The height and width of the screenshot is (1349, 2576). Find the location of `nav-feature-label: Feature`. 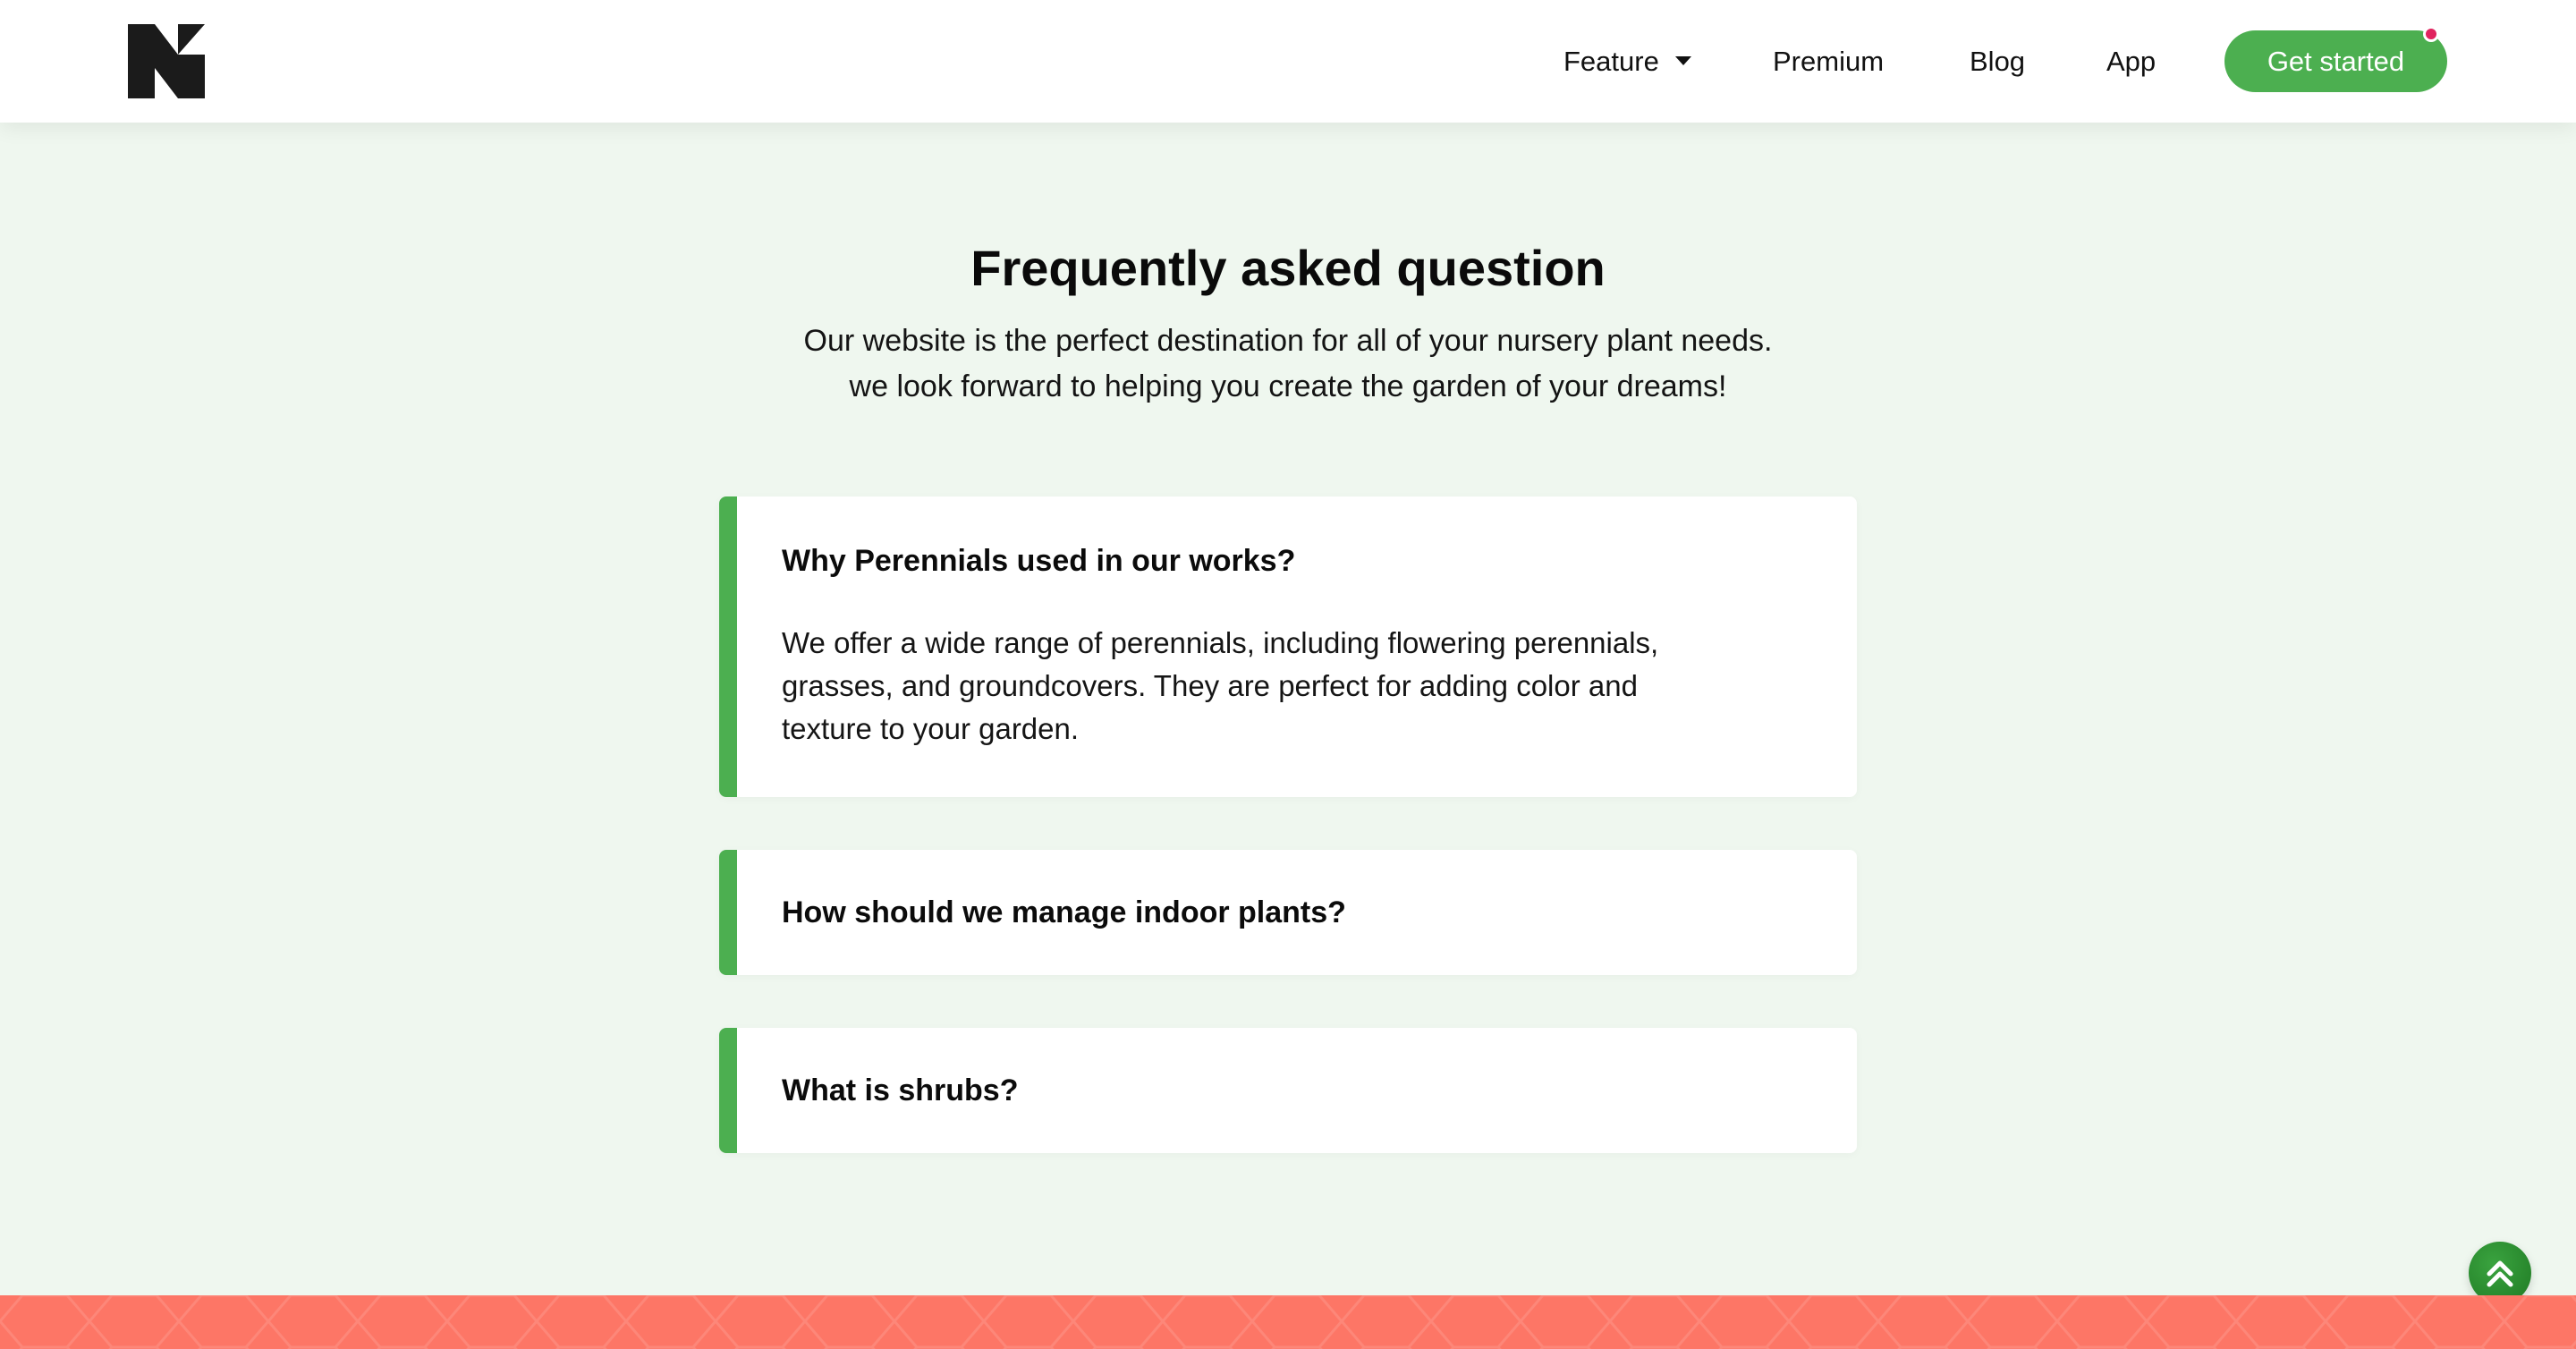

nav-feature-label: Feature is located at coordinates (1611, 61).